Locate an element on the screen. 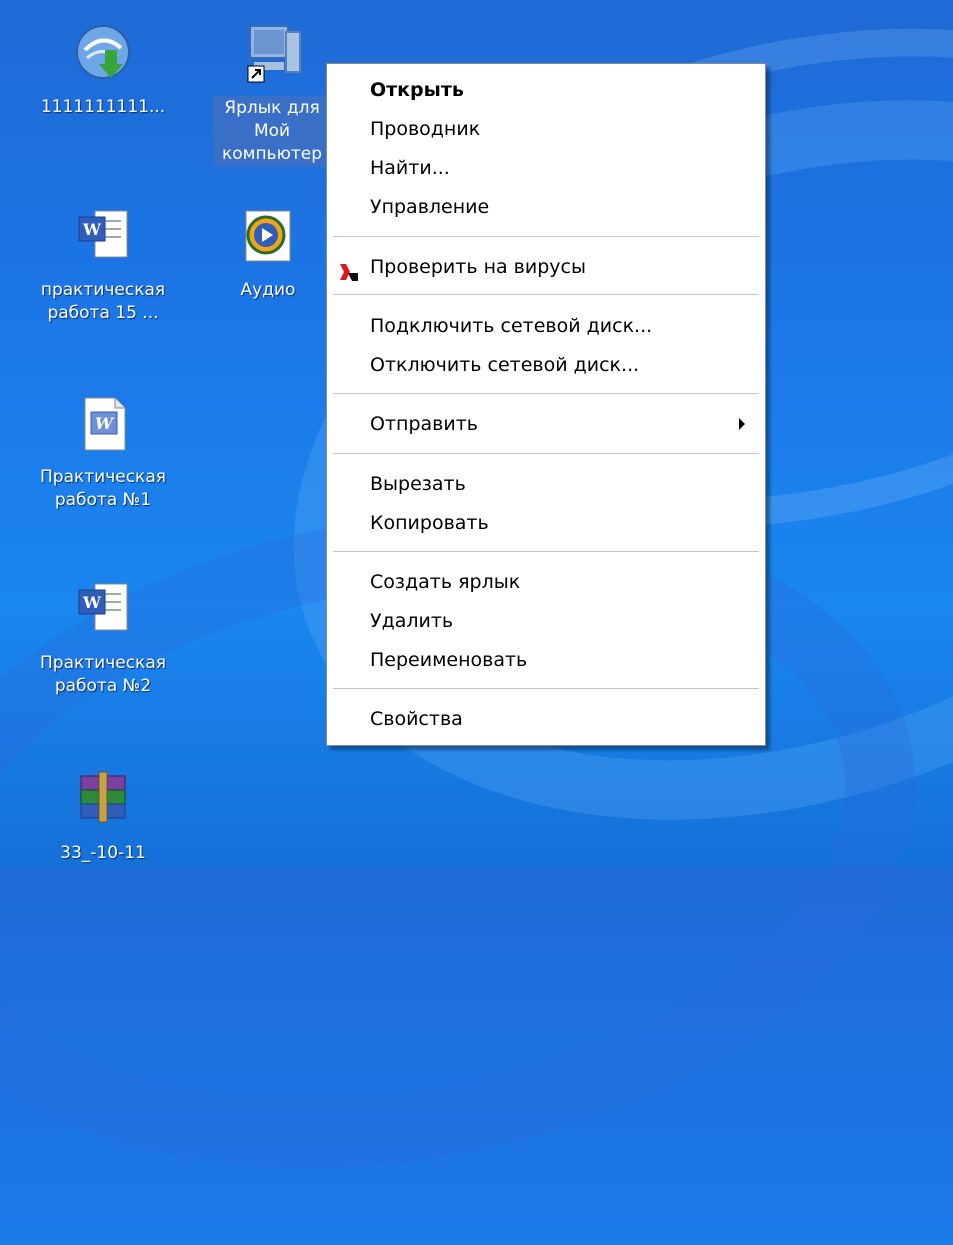 This screenshot has width=953, height=1245. desktop-icon-archive: 33_-10-11 is located at coordinates (103, 816).